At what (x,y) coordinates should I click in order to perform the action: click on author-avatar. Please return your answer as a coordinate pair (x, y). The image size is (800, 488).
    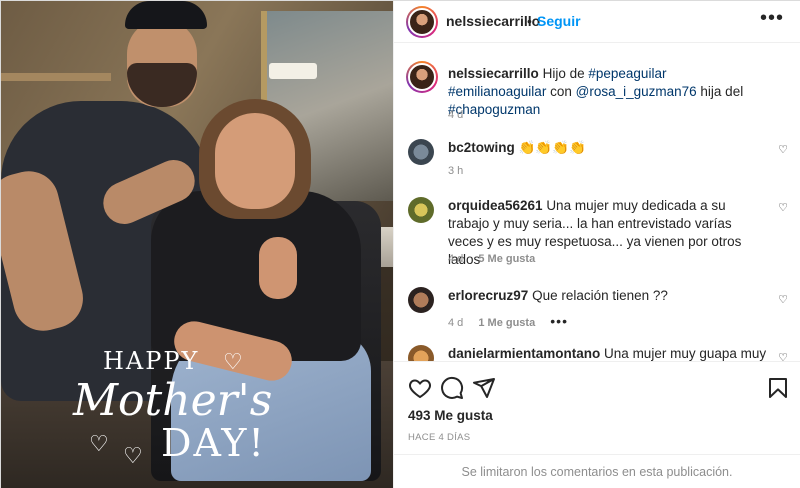
    Looking at the image, I should click on (422, 22).